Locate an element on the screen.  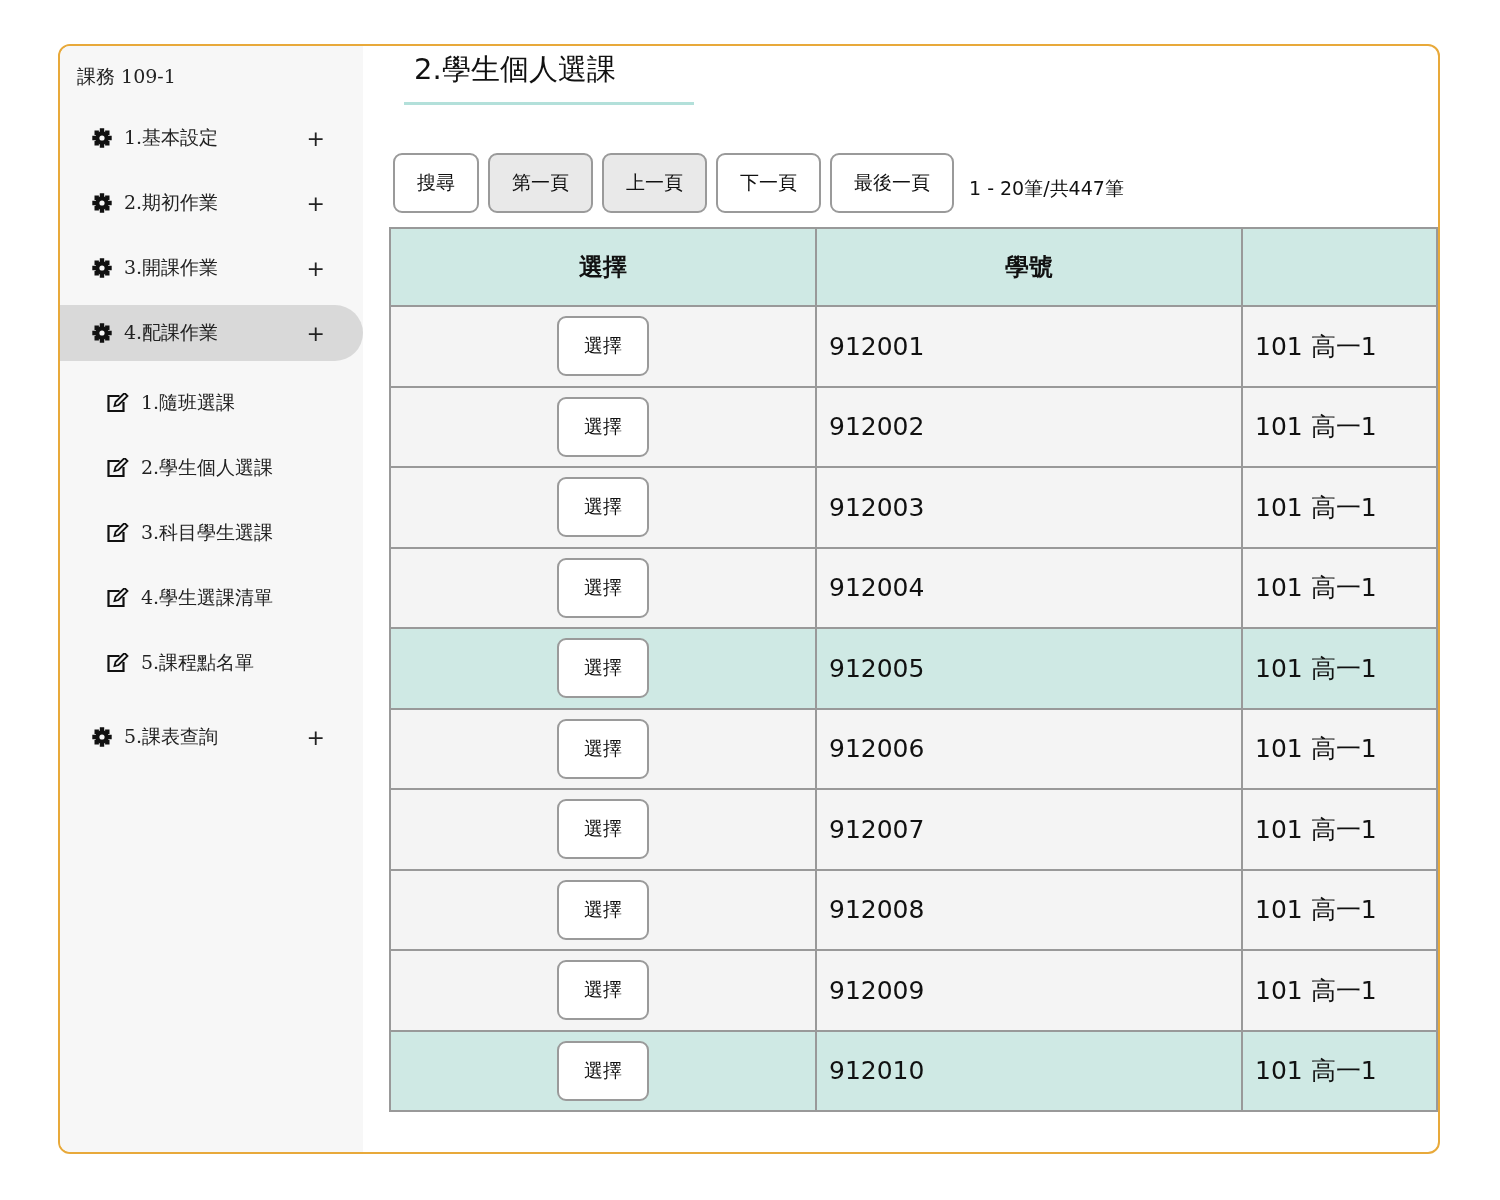
submenu-item: 3.科目學生選課 is located at coordinates (211, 532).